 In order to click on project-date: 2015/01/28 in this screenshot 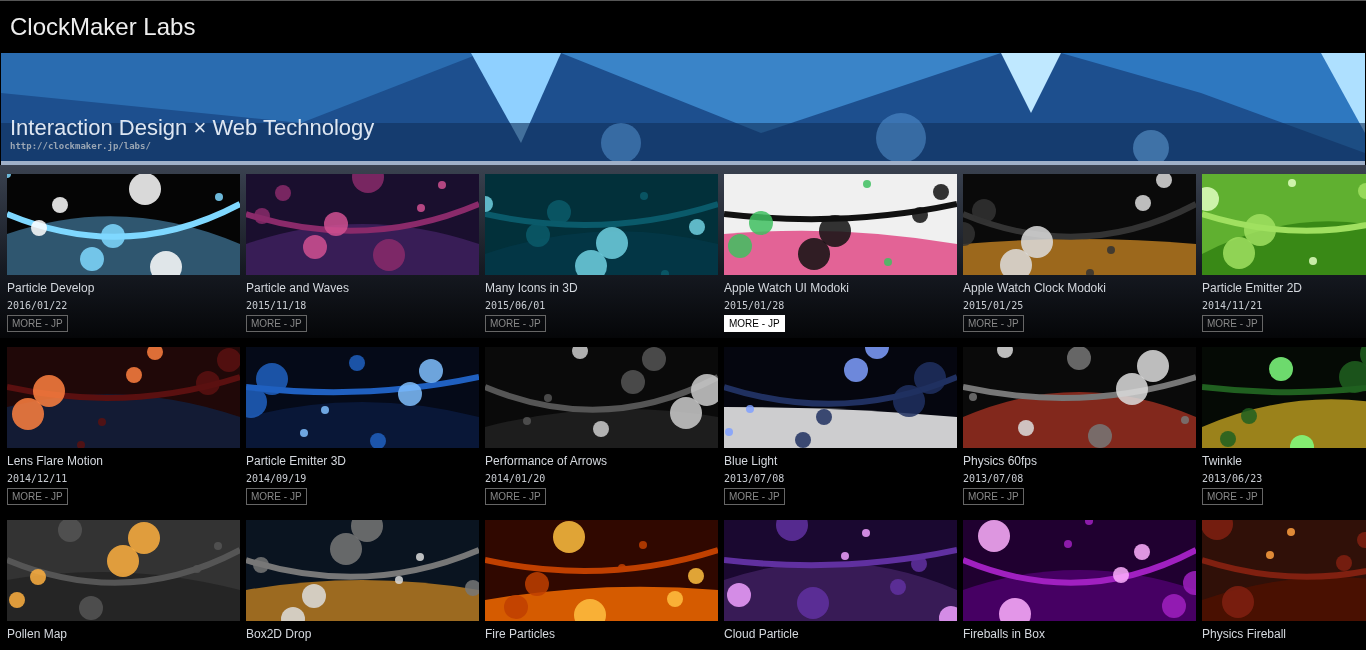, I will do `click(754, 305)`.